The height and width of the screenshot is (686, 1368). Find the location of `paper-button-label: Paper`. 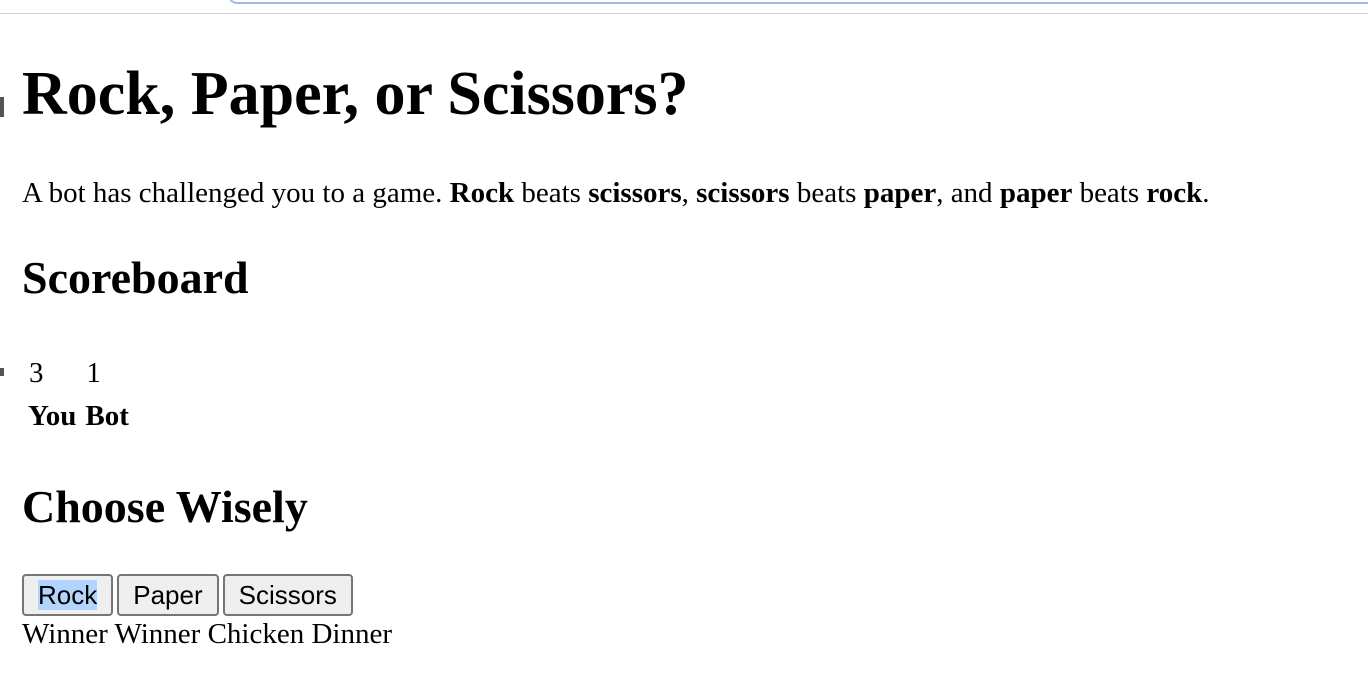

paper-button-label: Paper is located at coordinates (168, 594).